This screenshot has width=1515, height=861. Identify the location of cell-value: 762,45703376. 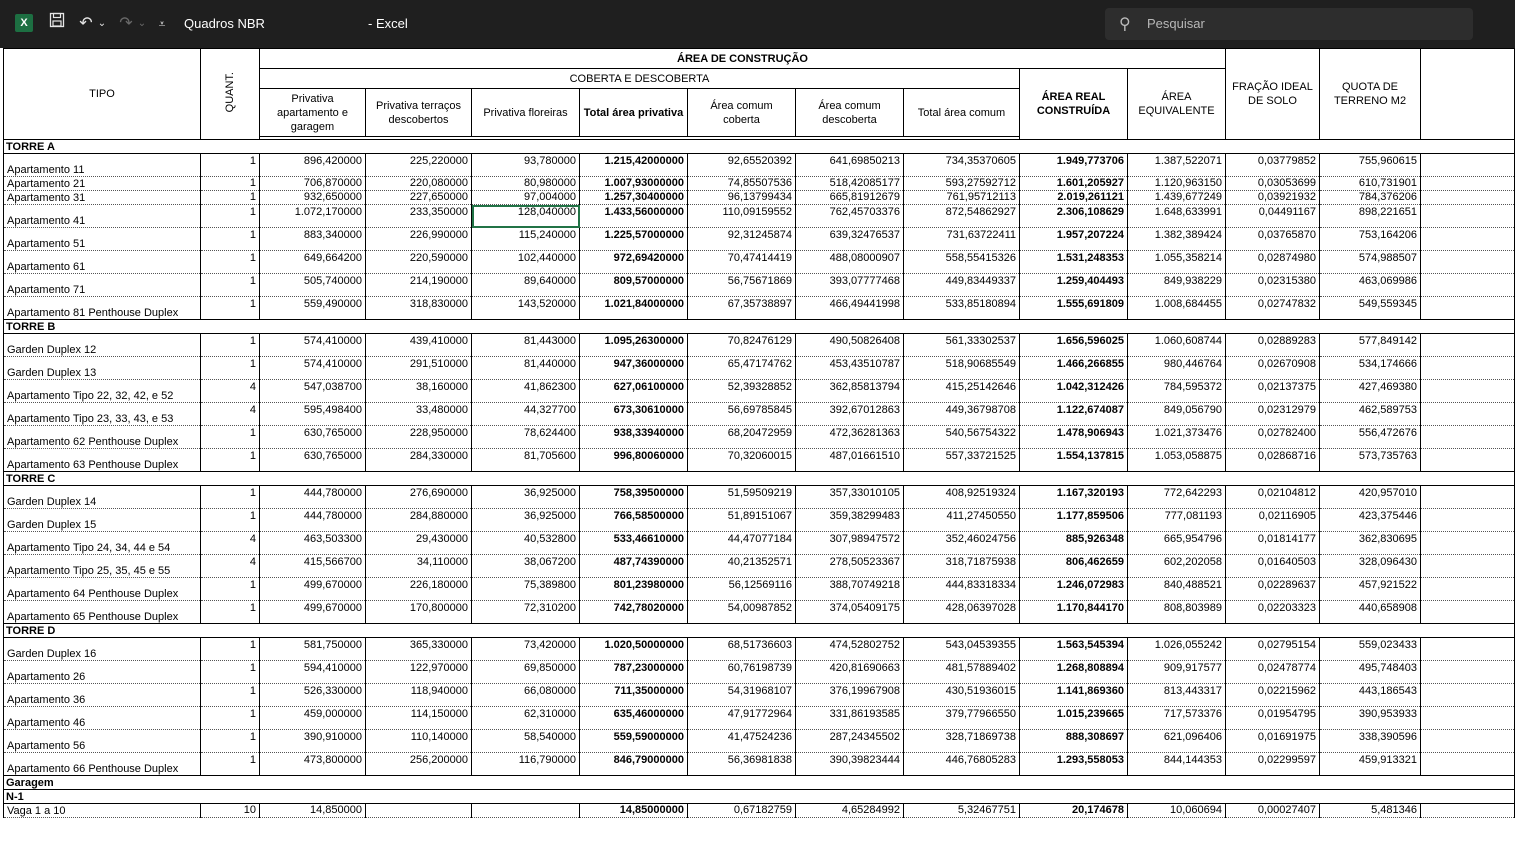
(849, 216).